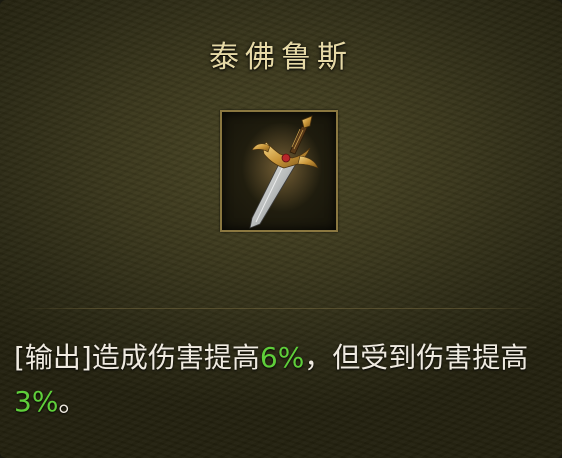  I want to click on damage-taken-value: 3%, so click(36, 401).